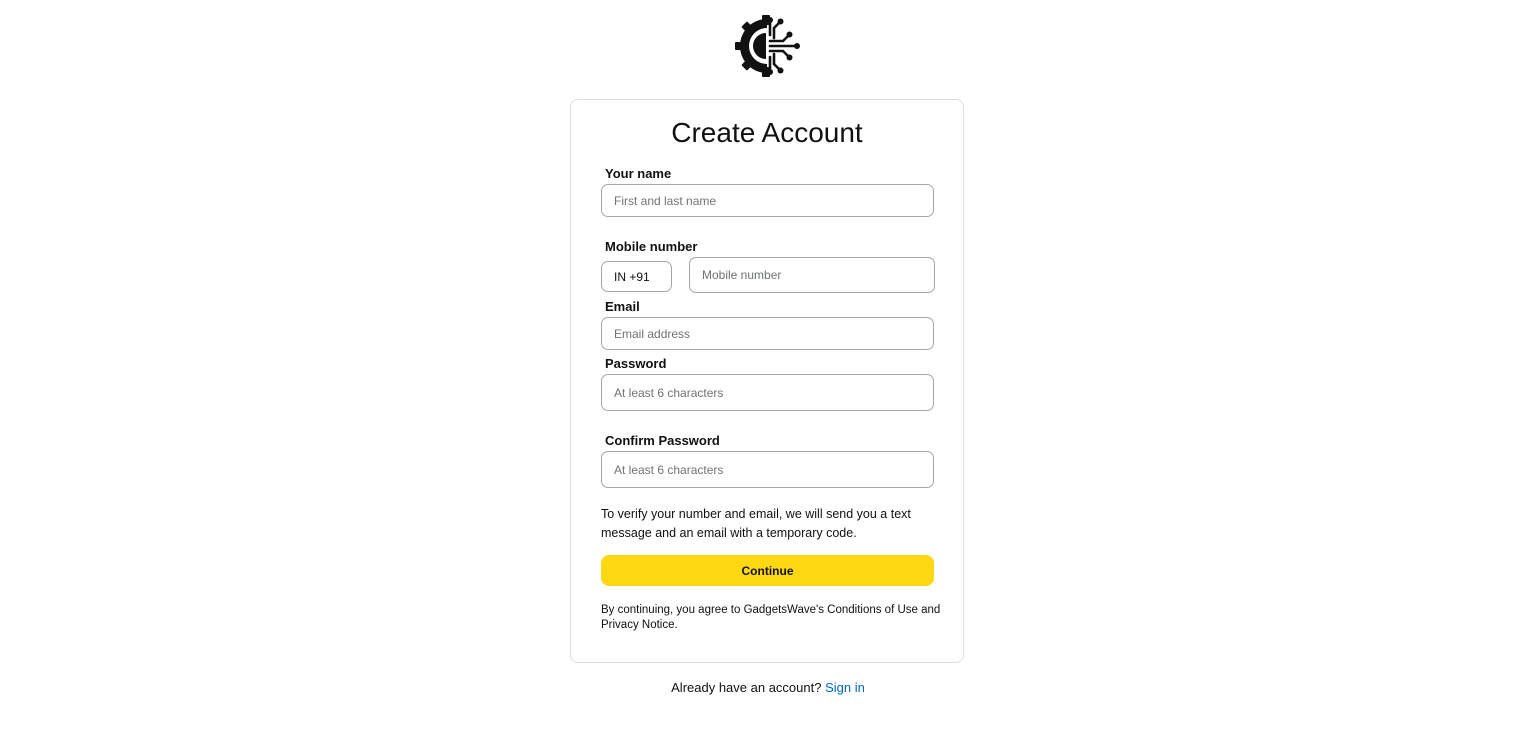 This screenshot has height=742, width=1536. I want to click on confirm-password-label: Confirm Password, so click(662, 440).